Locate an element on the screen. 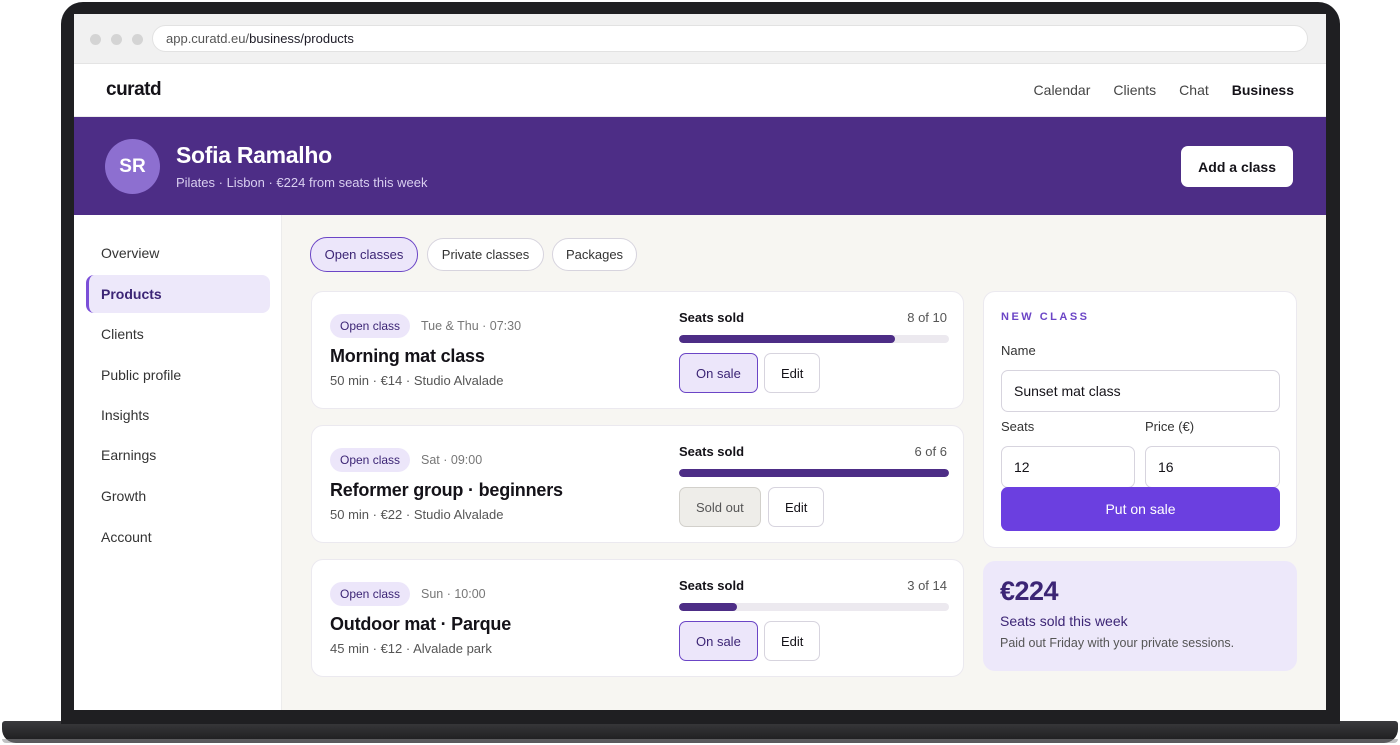  window-minimize-dot is located at coordinates (116, 39).